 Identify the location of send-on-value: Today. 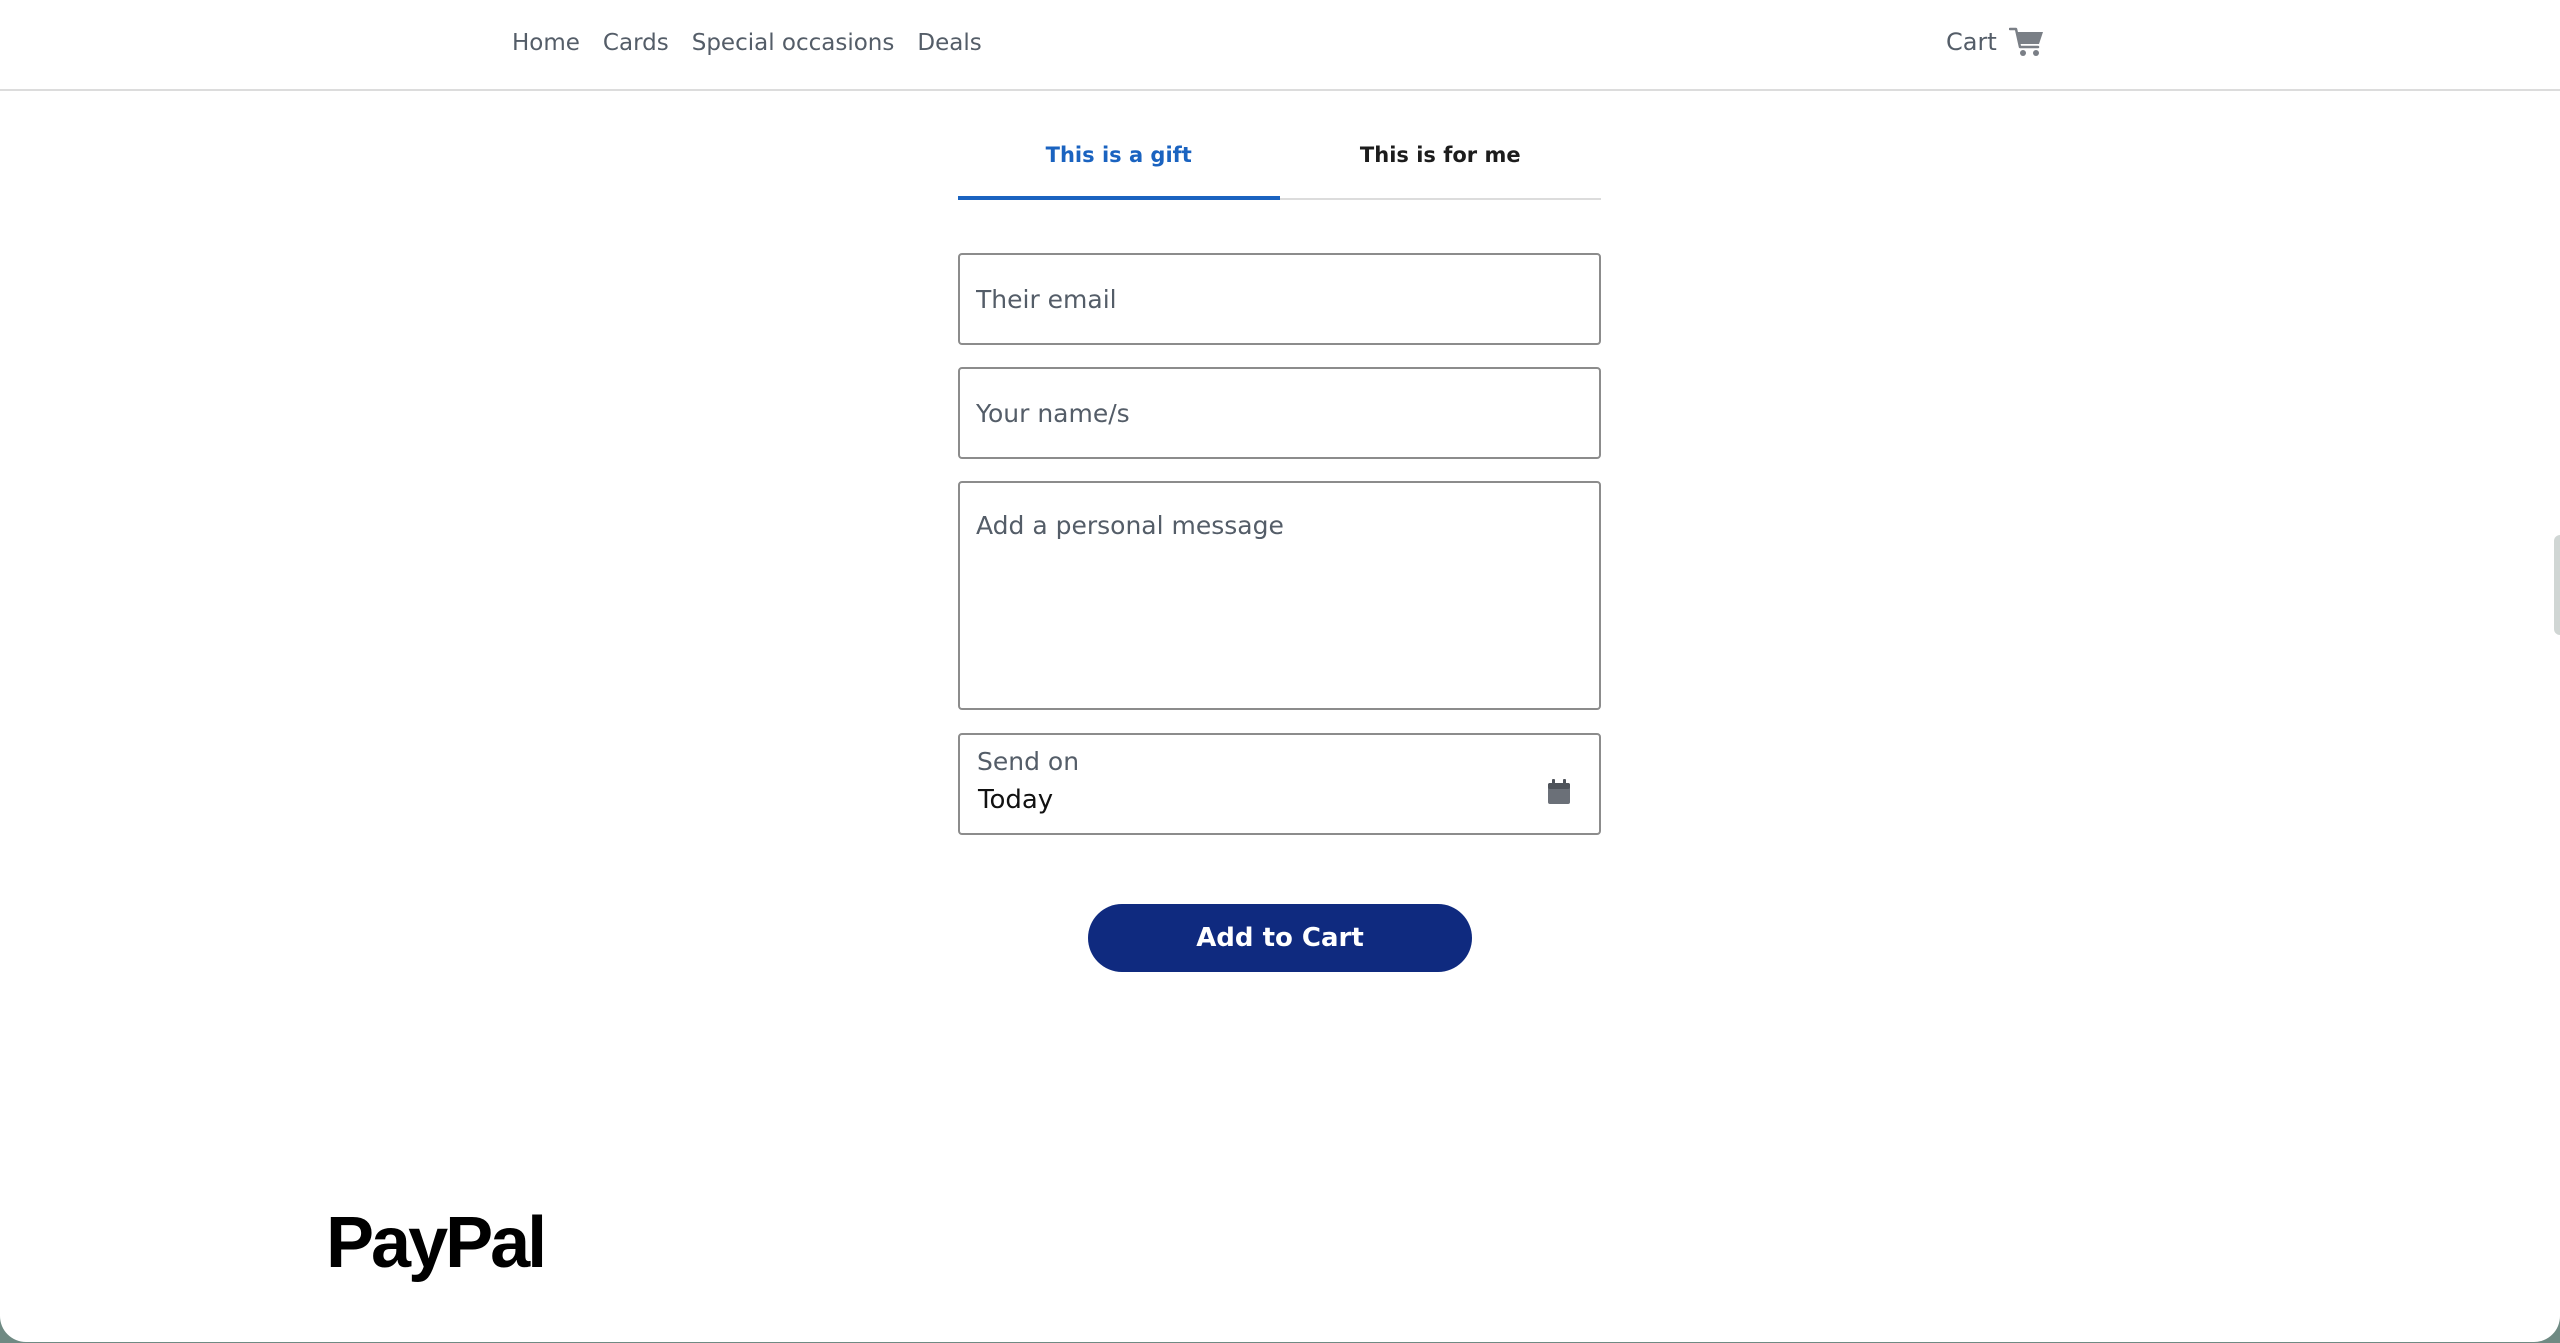
(1016, 800).